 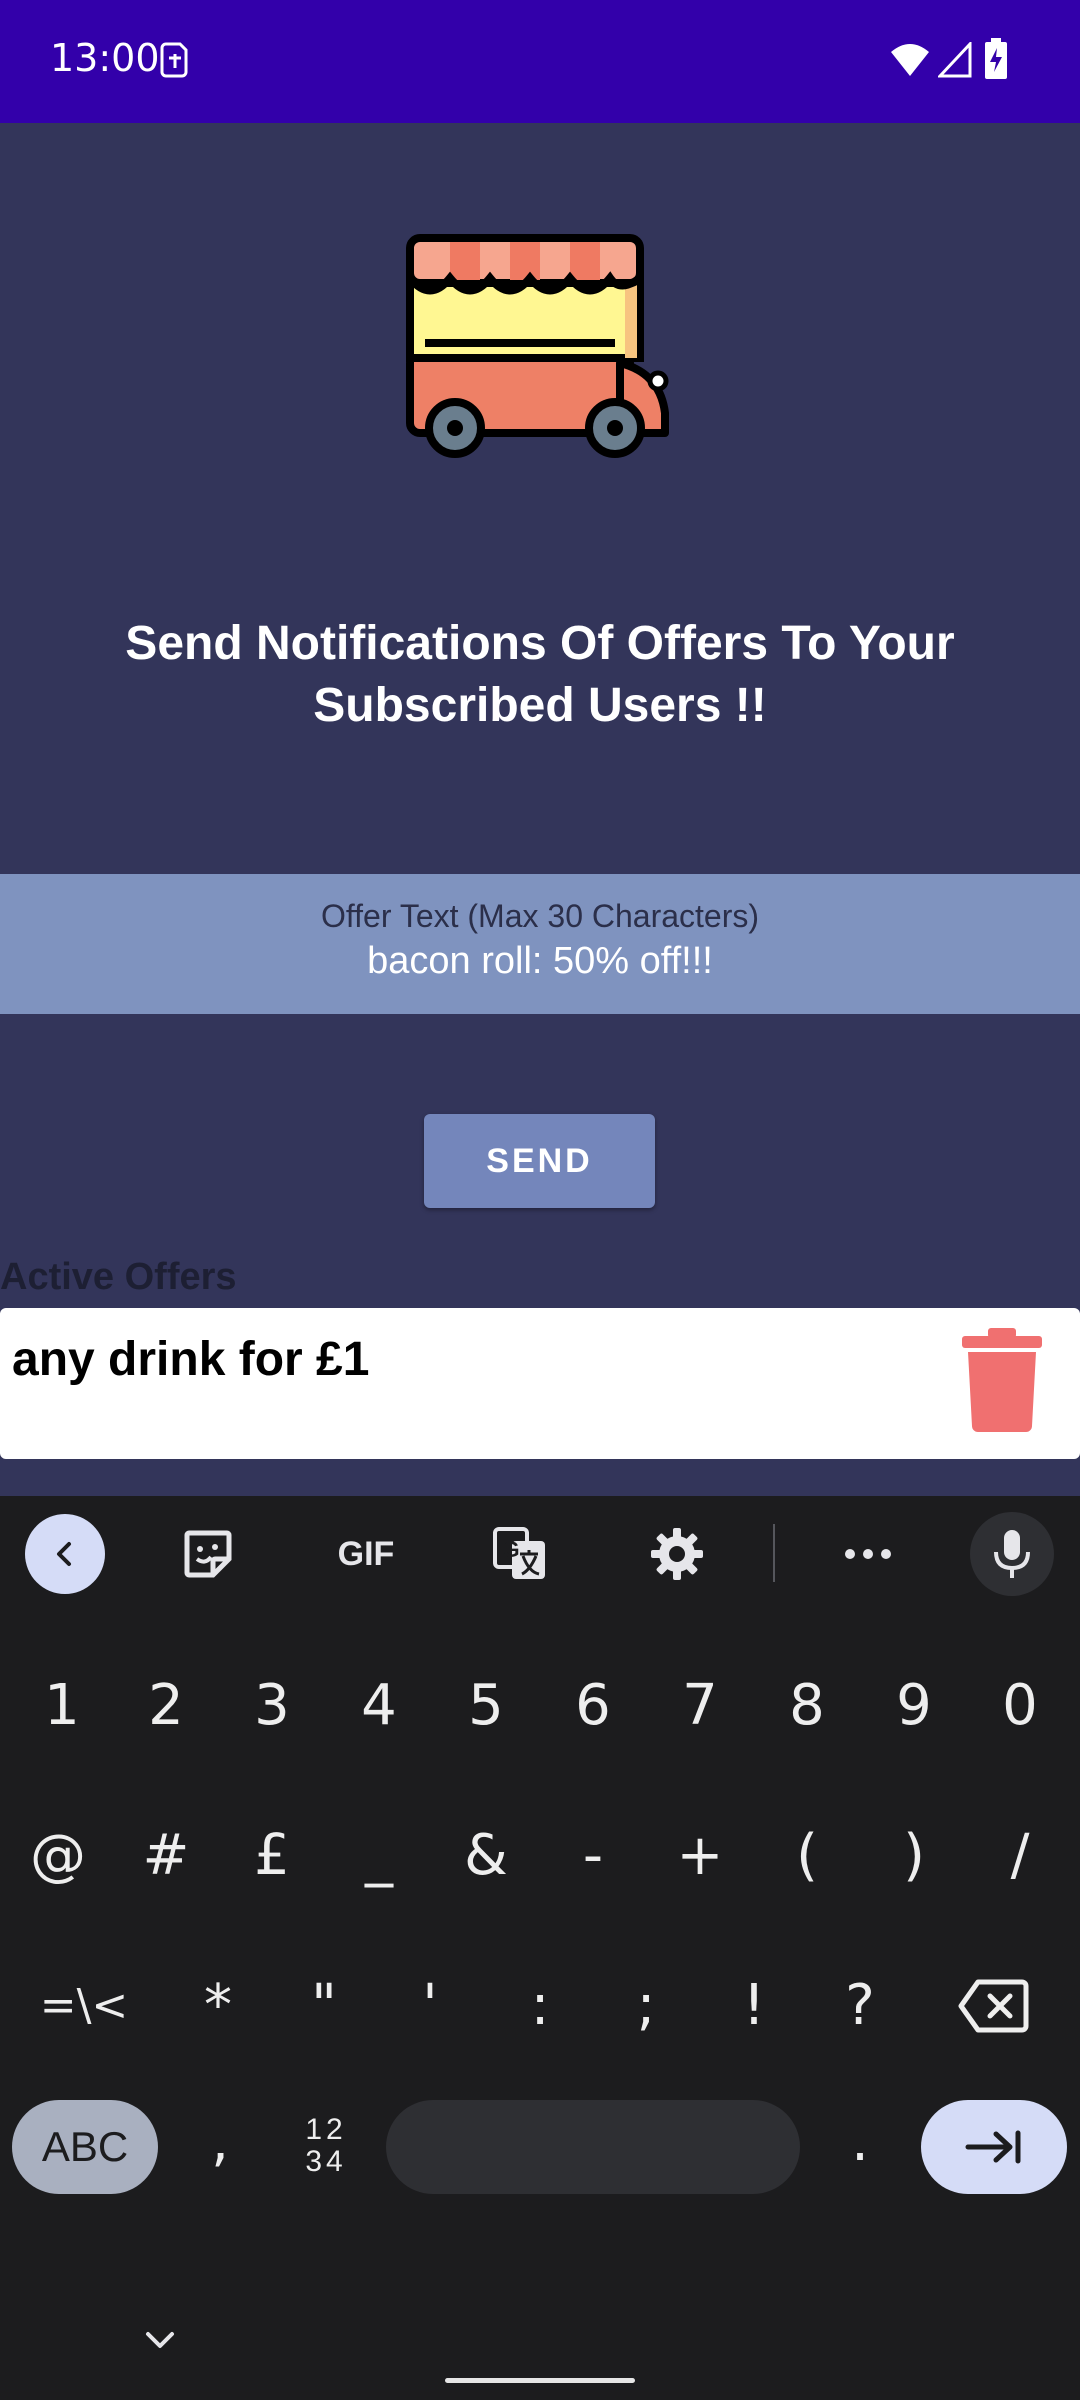 I want to click on battery-charging-icon, so click(x=996, y=58).